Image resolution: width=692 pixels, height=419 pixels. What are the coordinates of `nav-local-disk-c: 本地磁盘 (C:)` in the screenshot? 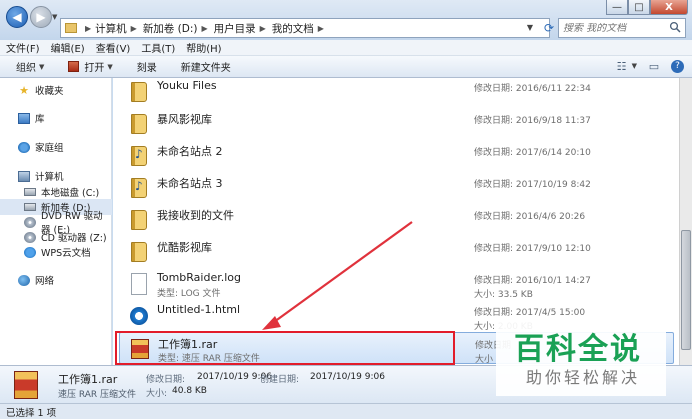 It's located at (56, 192).